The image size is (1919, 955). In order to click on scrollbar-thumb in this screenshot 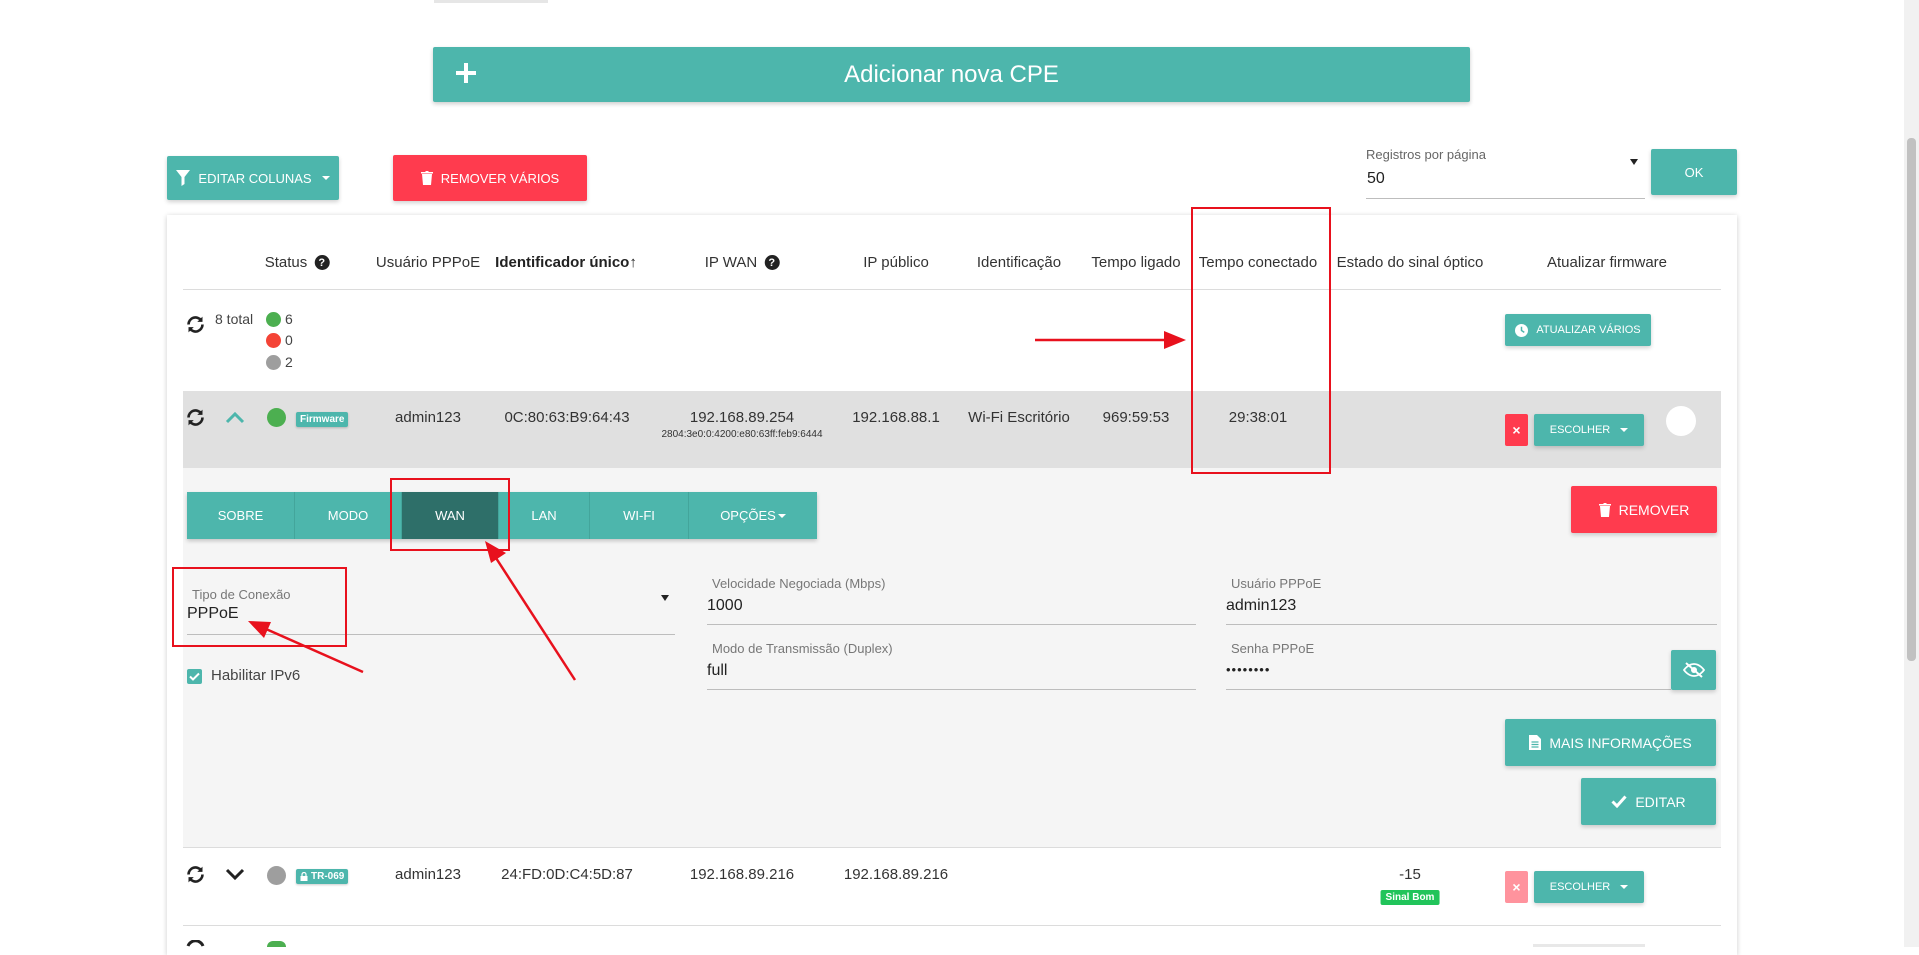, I will do `click(1911, 399)`.